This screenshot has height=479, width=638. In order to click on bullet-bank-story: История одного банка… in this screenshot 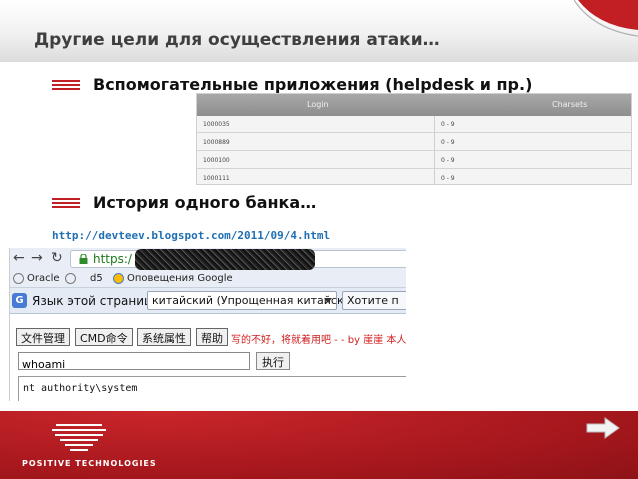, I will do `click(205, 202)`.